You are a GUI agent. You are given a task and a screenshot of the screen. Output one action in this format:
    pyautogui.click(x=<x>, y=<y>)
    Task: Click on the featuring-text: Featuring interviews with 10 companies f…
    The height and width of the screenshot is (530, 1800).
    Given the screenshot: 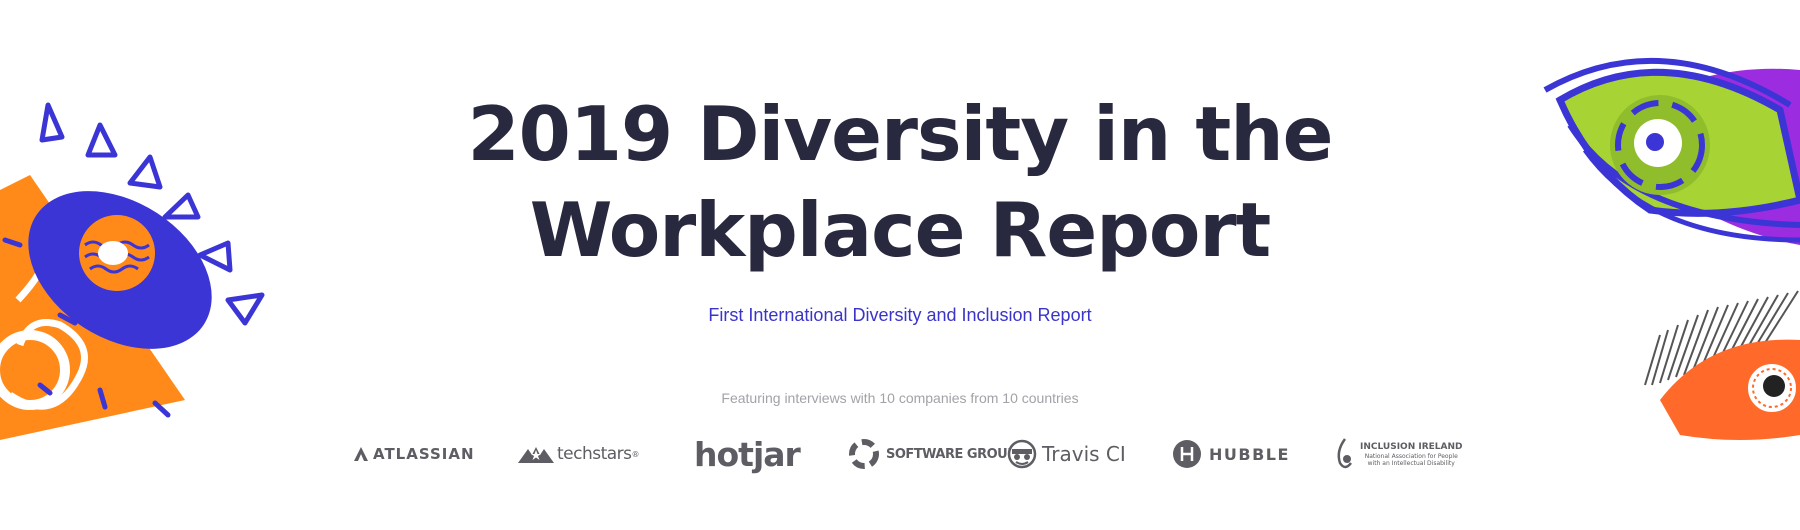 What is the action you would take?
    pyautogui.click(x=900, y=398)
    